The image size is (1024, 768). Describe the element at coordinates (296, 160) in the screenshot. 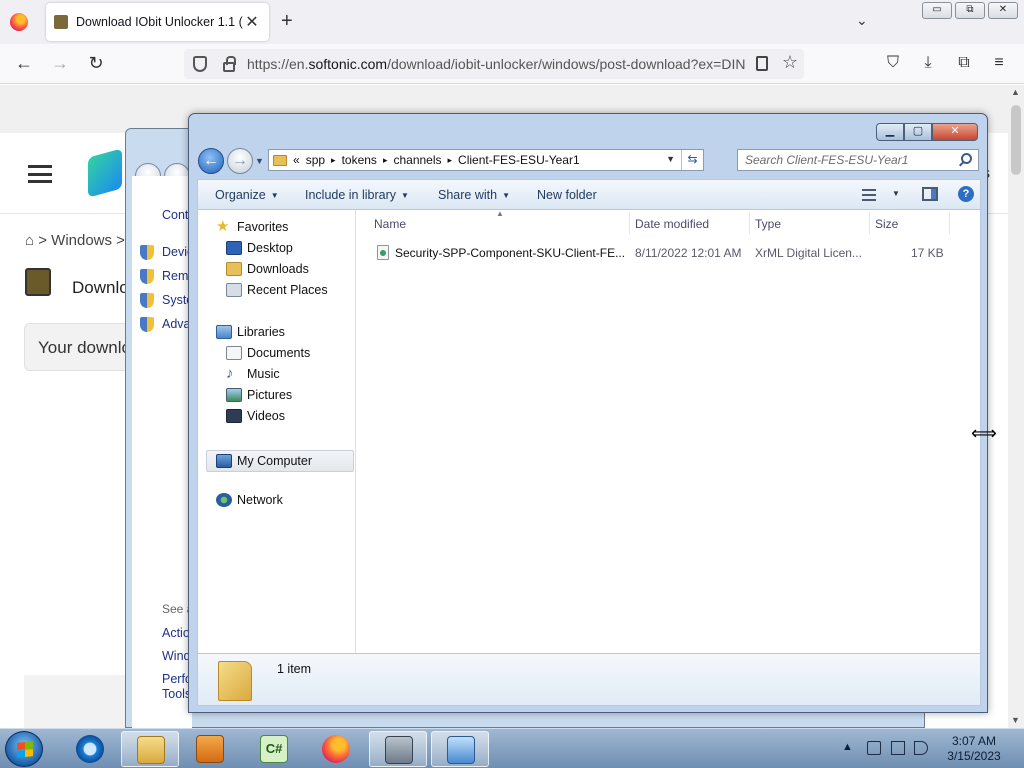

I see `address-overflow: «` at that location.